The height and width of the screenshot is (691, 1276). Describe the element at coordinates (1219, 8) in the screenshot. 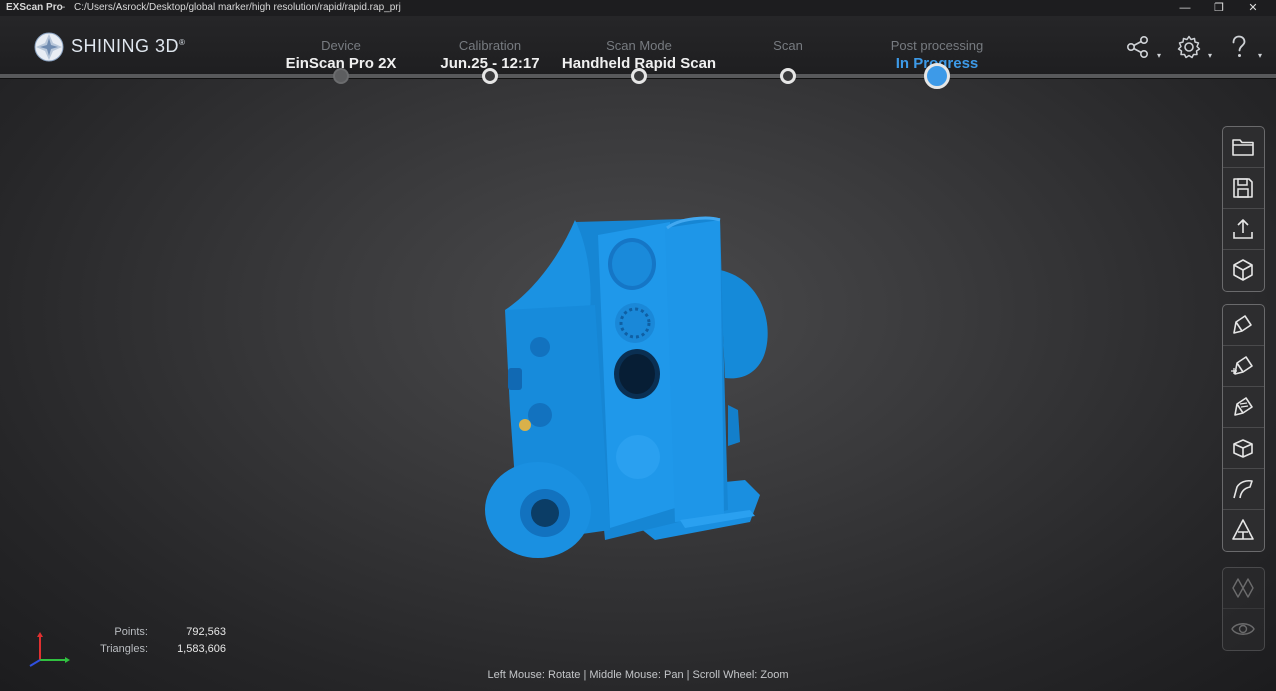

I see `restore-button: ❐` at that location.